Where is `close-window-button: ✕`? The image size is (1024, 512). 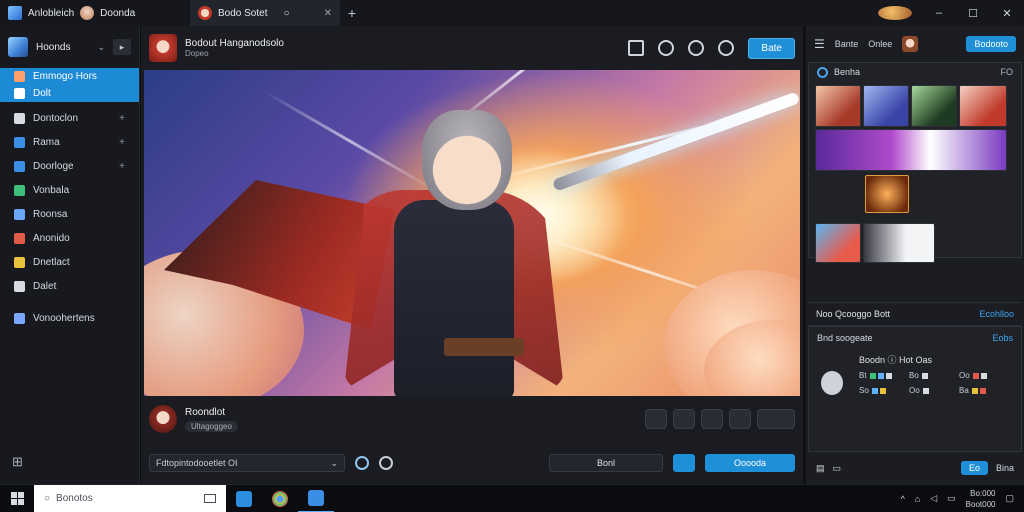
close-window-button: ✕ is located at coordinates (1007, 13).